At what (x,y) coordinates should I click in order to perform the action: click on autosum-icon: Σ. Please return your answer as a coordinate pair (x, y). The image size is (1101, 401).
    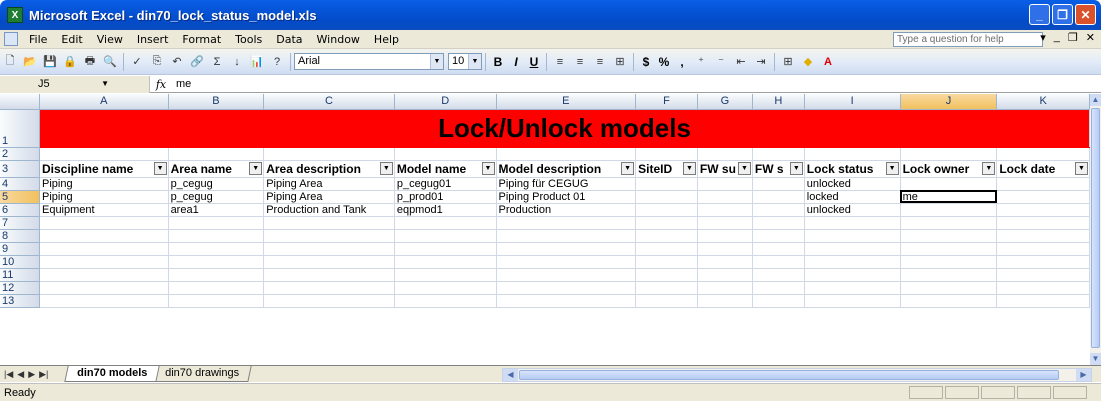
    Looking at the image, I should click on (217, 62).